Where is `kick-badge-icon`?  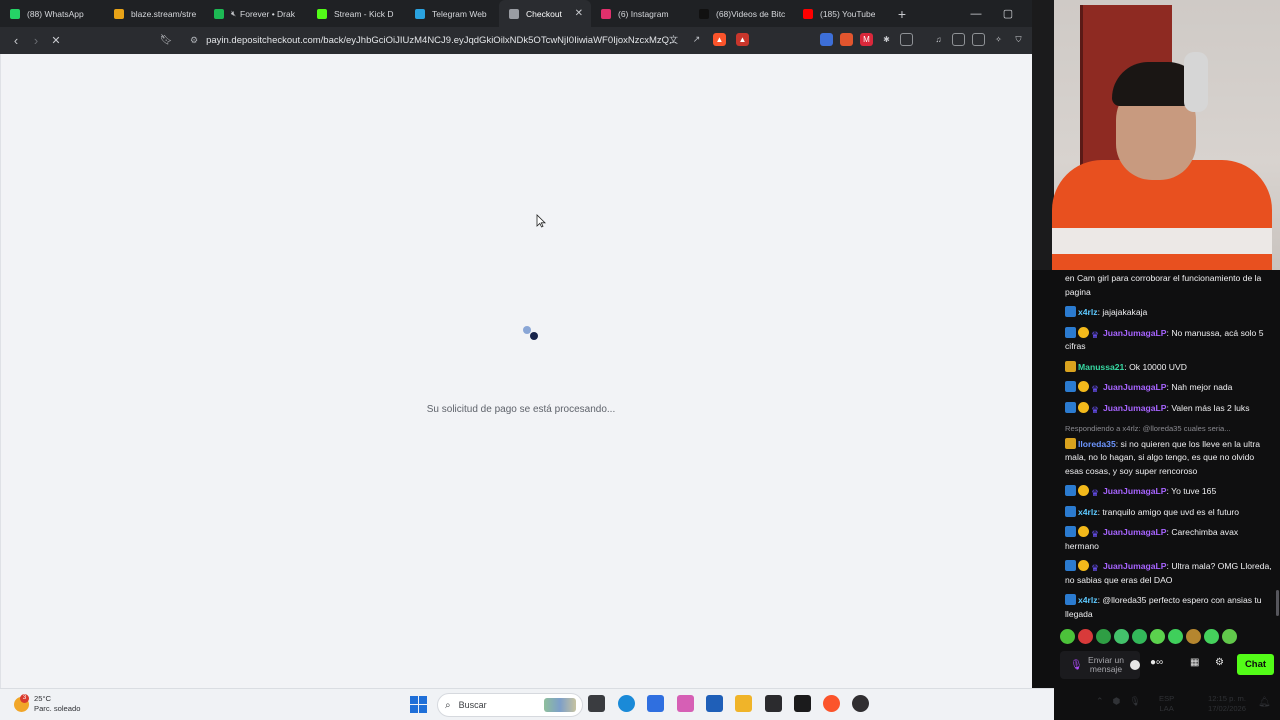
kick-badge-icon is located at coordinates (1070, 531).